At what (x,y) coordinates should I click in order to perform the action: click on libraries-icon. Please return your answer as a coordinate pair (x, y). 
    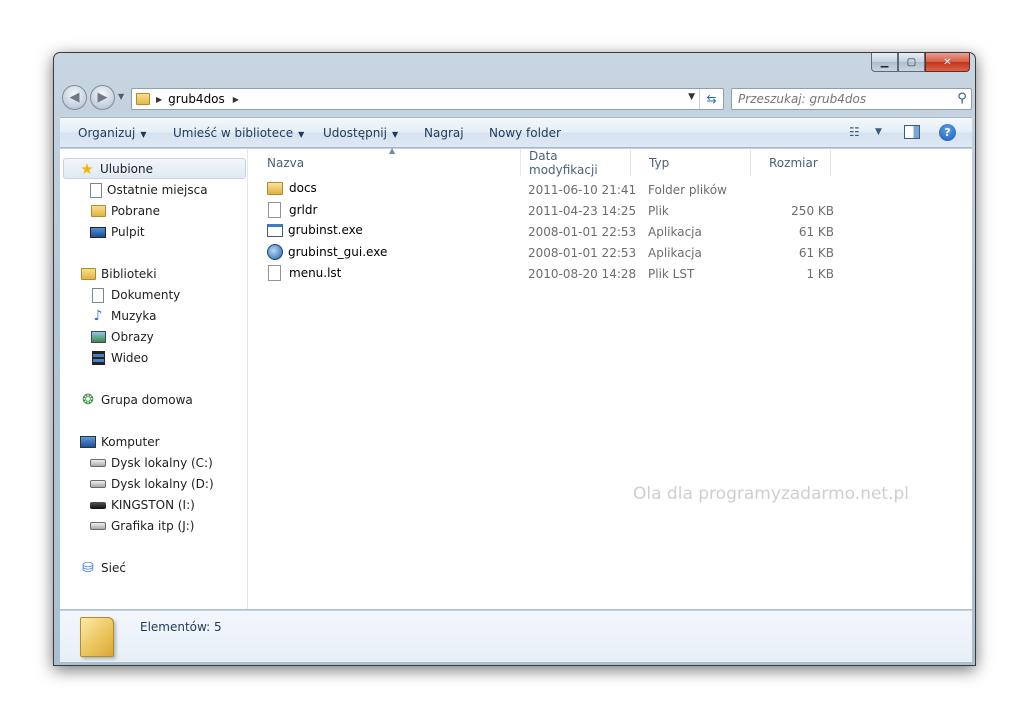
    Looking at the image, I should click on (88, 274).